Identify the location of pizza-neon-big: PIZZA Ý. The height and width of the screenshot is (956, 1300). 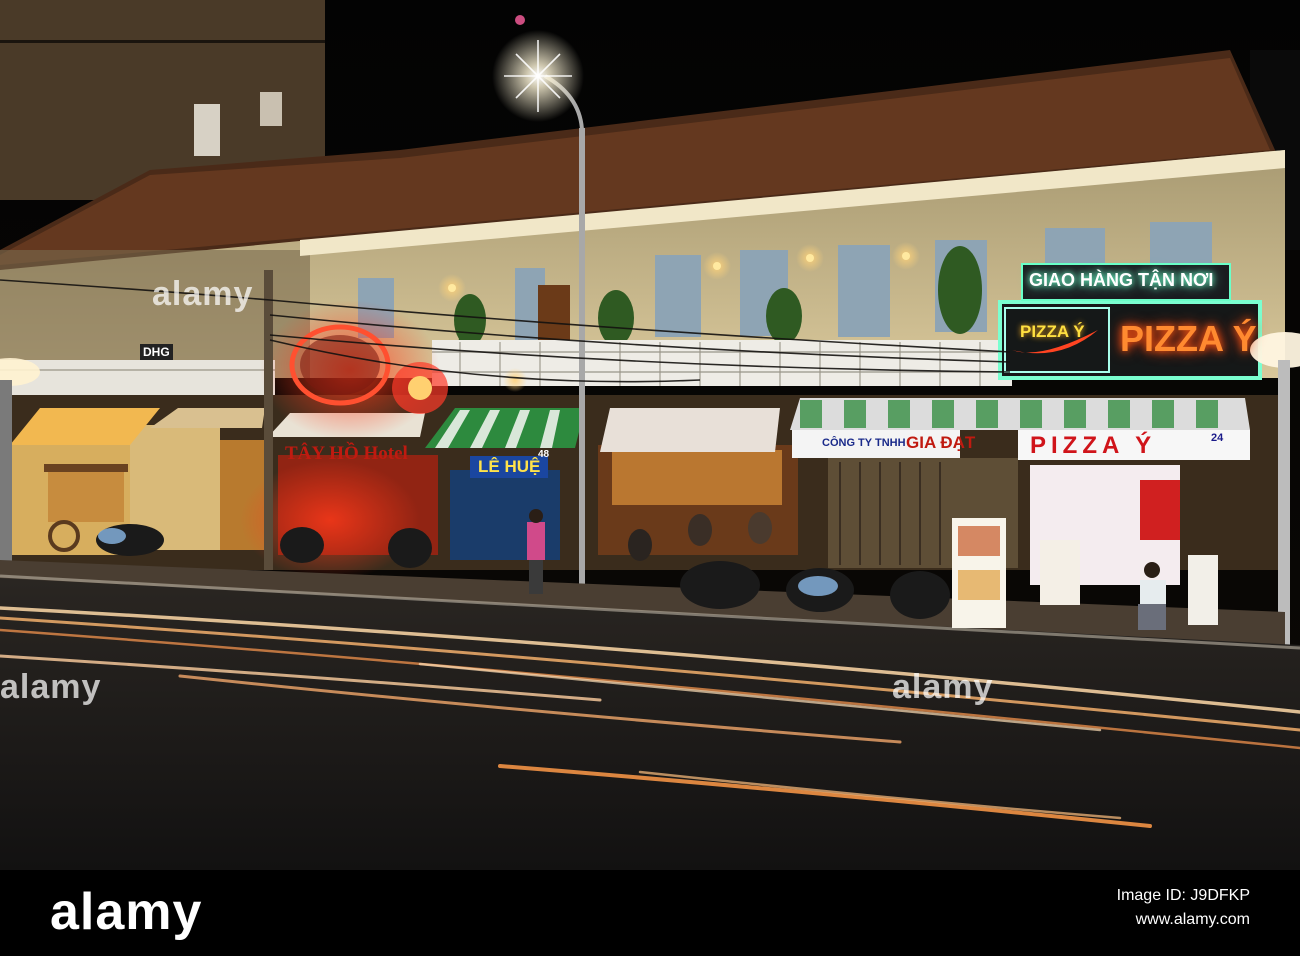
(1188, 338).